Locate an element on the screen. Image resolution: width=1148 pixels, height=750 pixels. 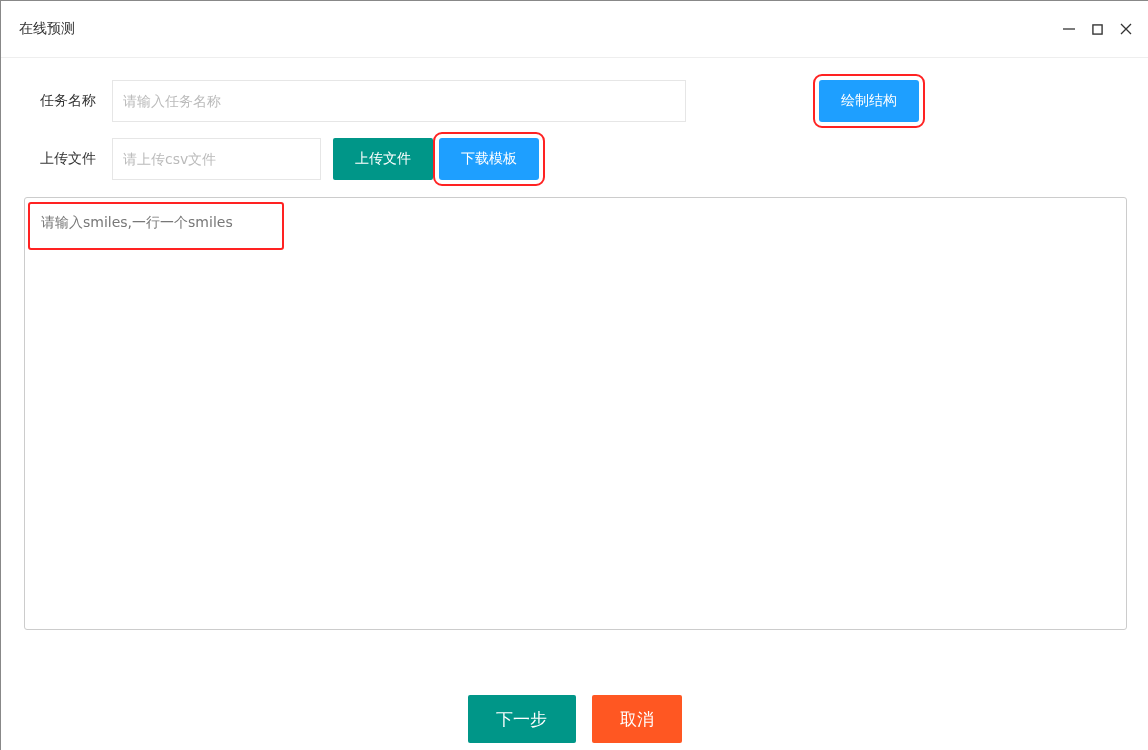
close-icon is located at coordinates (1126, 29).